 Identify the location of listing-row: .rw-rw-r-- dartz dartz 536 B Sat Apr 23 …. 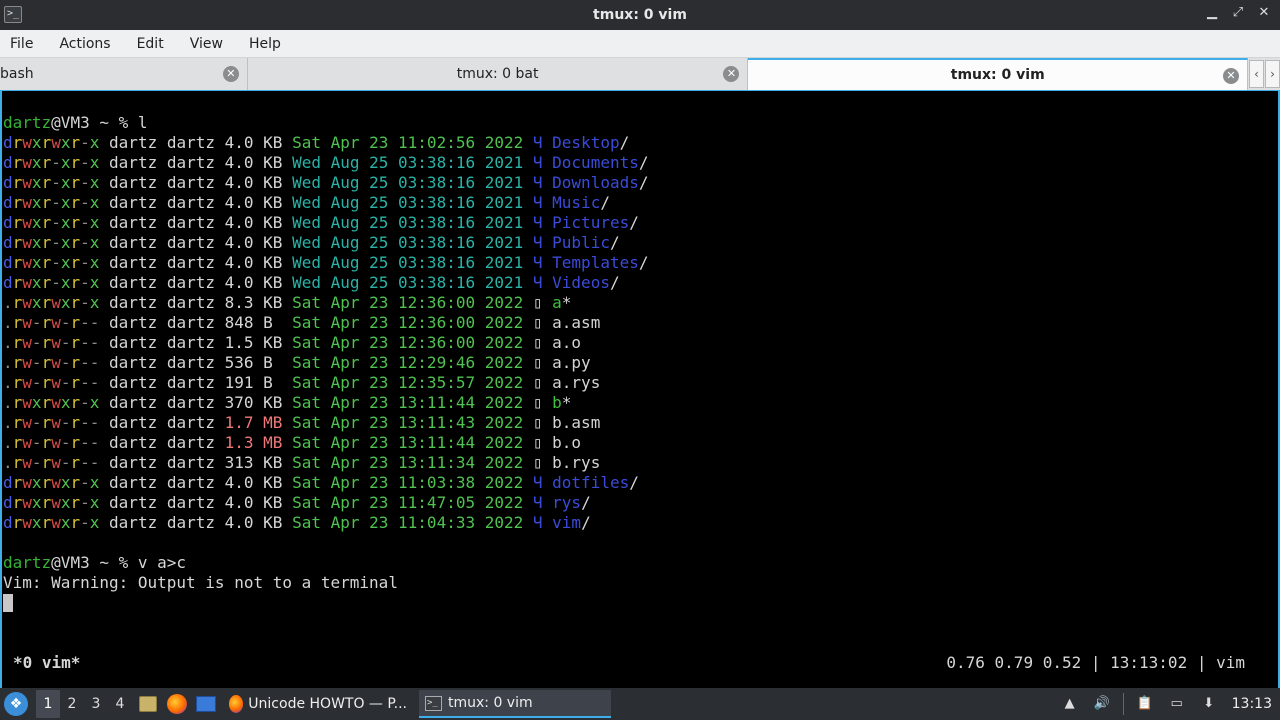
(297, 362).